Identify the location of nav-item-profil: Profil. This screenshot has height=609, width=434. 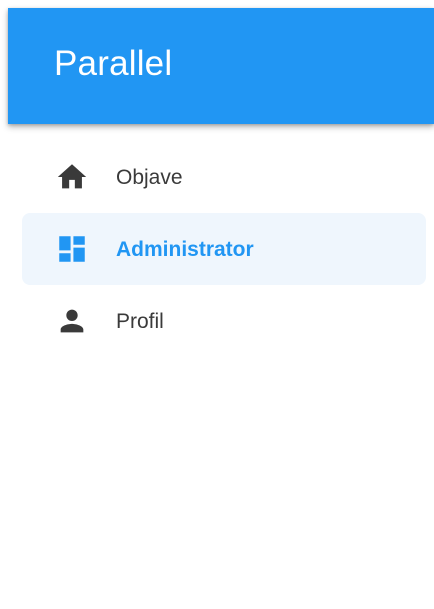
(224, 321).